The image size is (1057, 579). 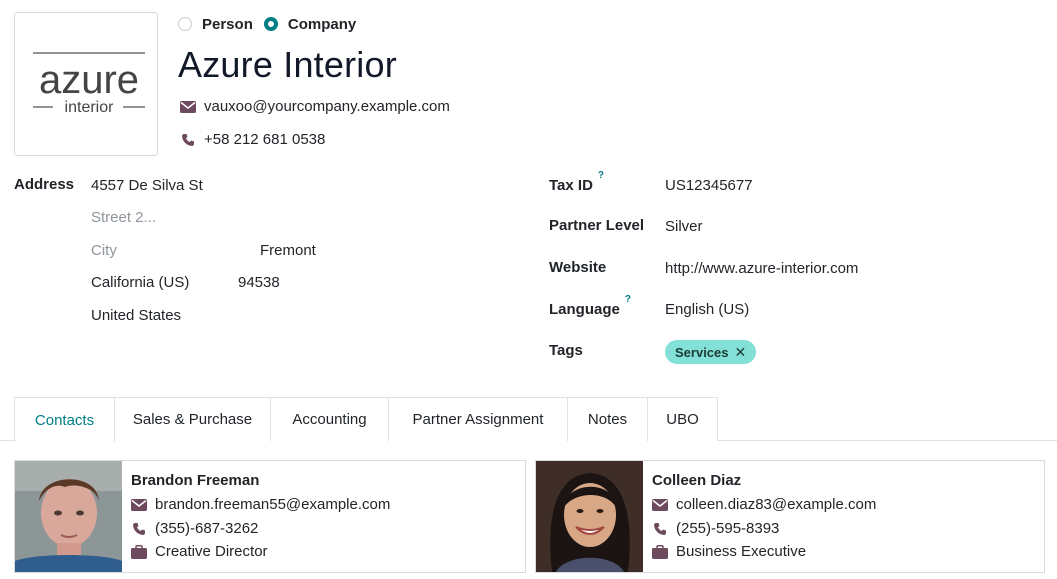 What do you see at coordinates (322, 24) in the screenshot?
I see `radio-company-label: Company` at bounding box center [322, 24].